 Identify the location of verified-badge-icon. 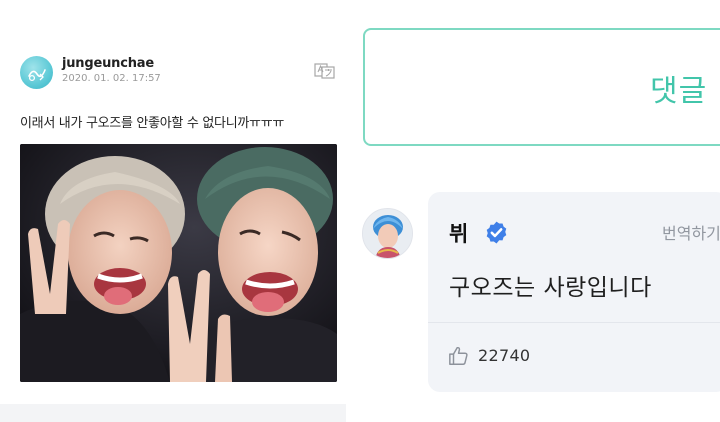
(496, 232).